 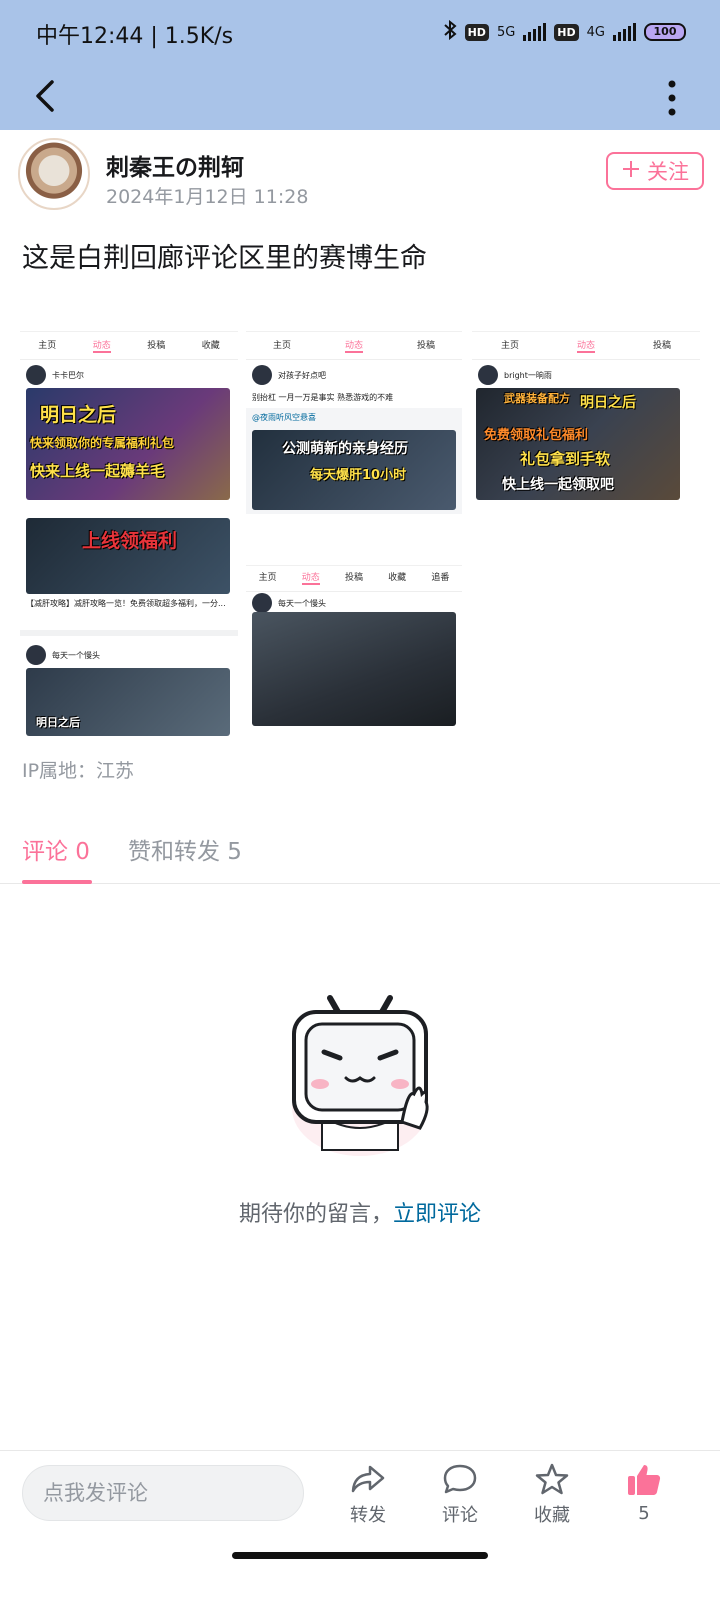 What do you see at coordinates (47, 346) in the screenshot?
I see `tab-home: 主页` at bounding box center [47, 346].